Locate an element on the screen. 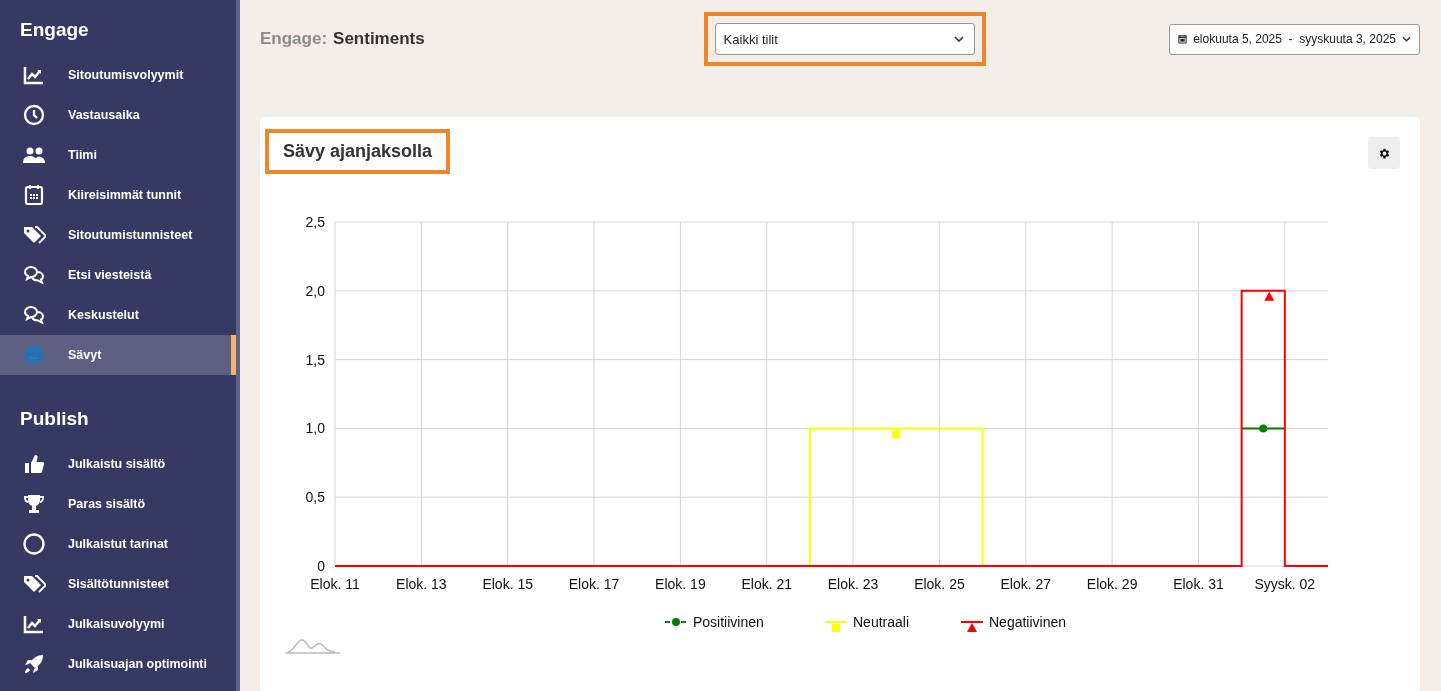  settings-icon is located at coordinates (1384, 153).